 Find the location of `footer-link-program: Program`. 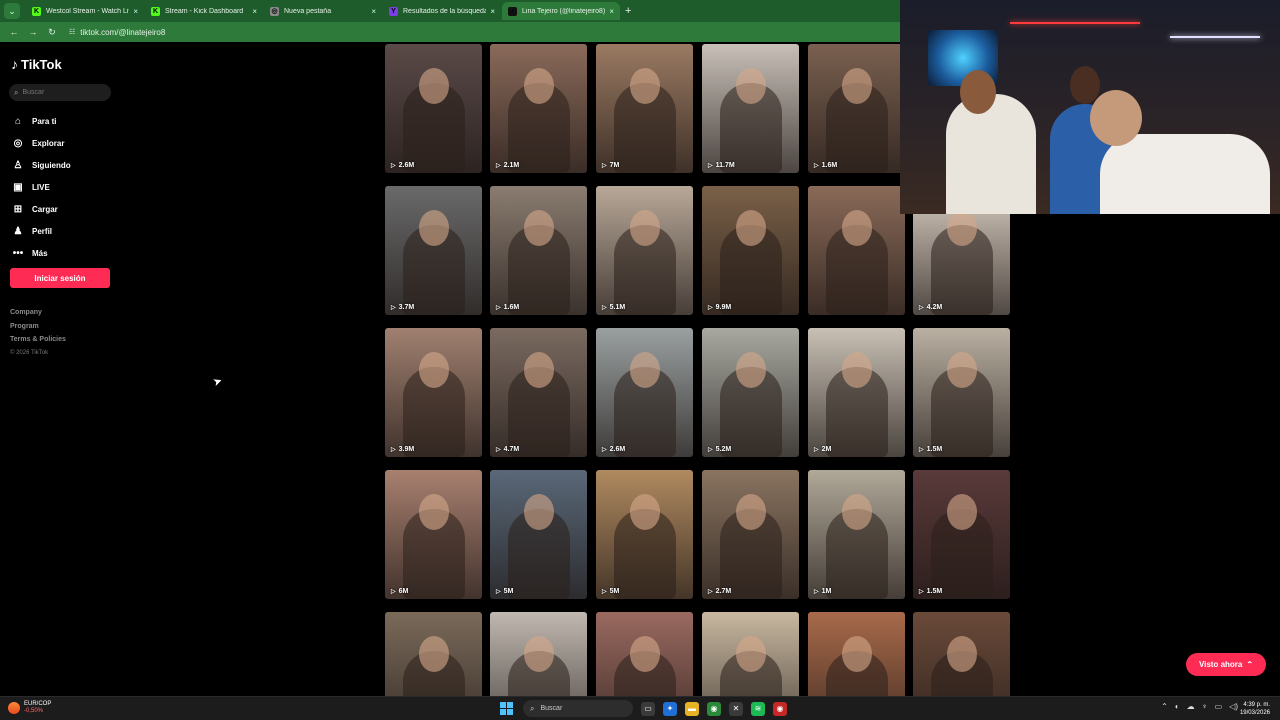

footer-link-program: Program is located at coordinates (38, 330).